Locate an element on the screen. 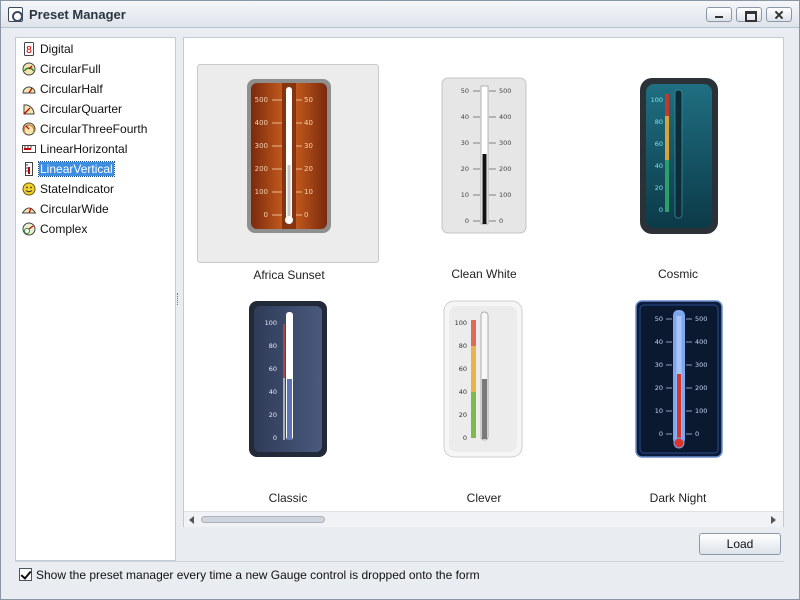 The height and width of the screenshot is (600, 800). splitter-handle is located at coordinates (178, 299).